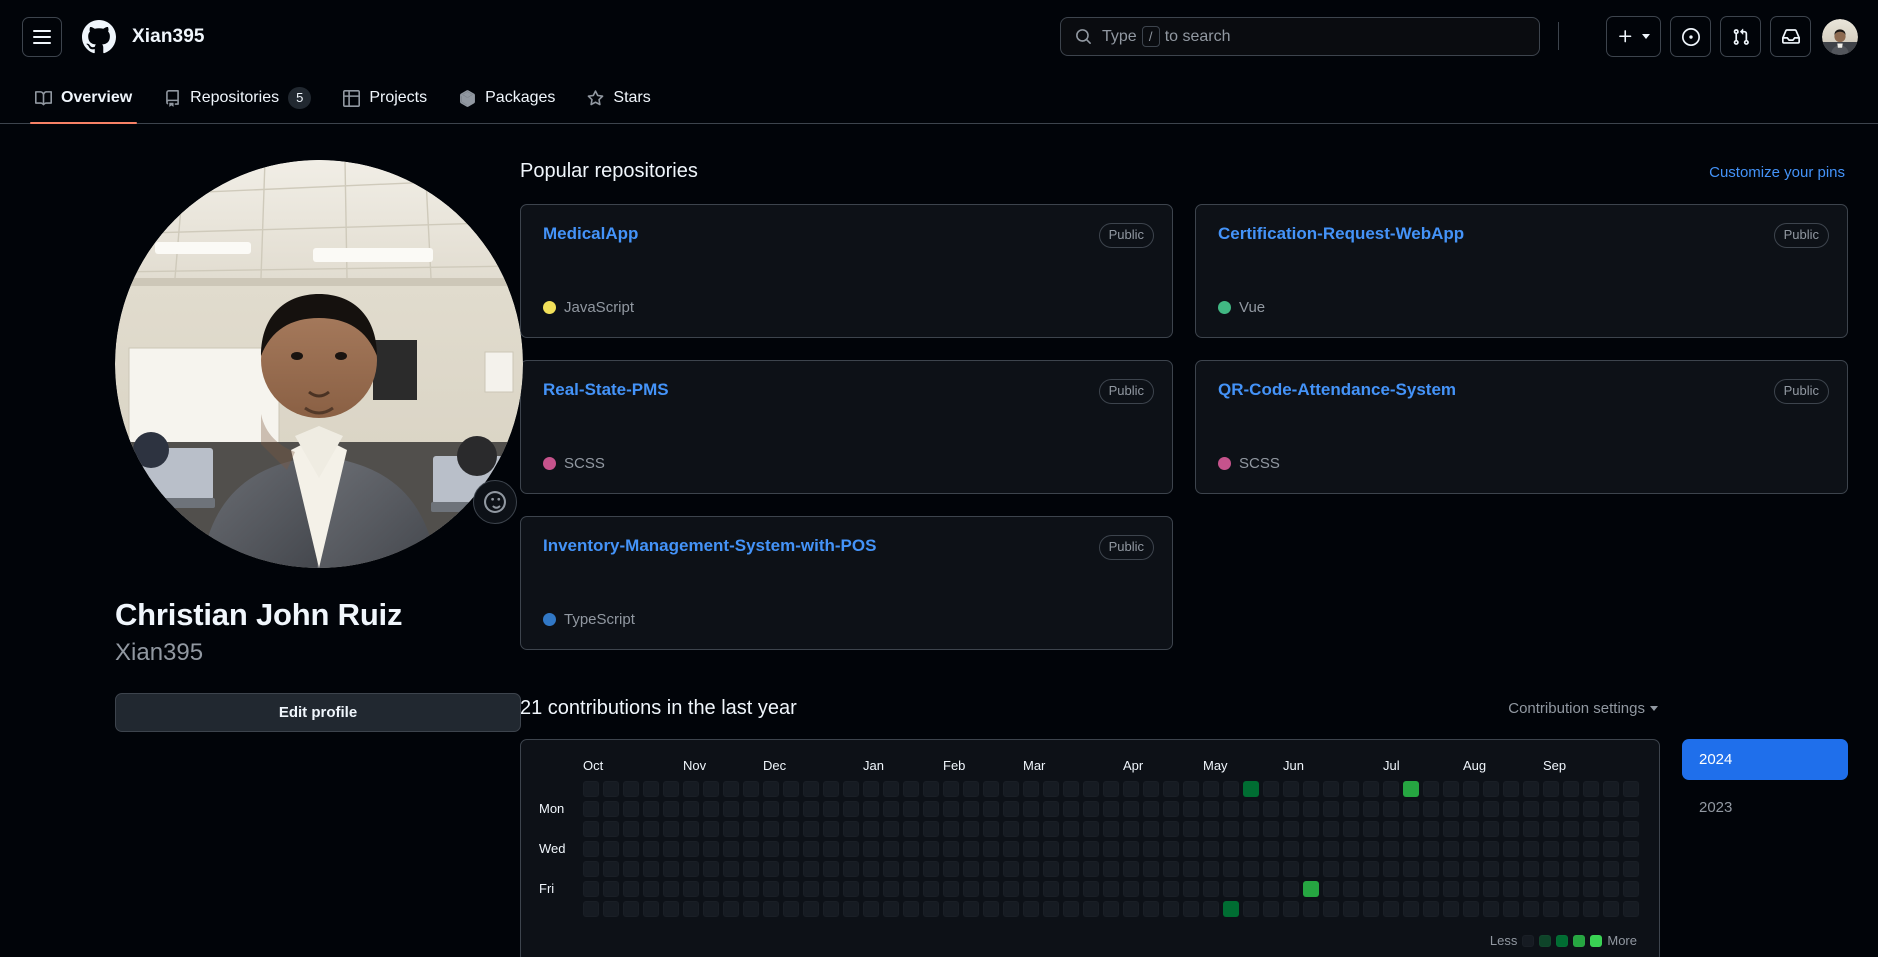 The height and width of the screenshot is (957, 1878). What do you see at coordinates (99, 36) in the screenshot?
I see `github-logo-icon` at bounding box center [99, 36].